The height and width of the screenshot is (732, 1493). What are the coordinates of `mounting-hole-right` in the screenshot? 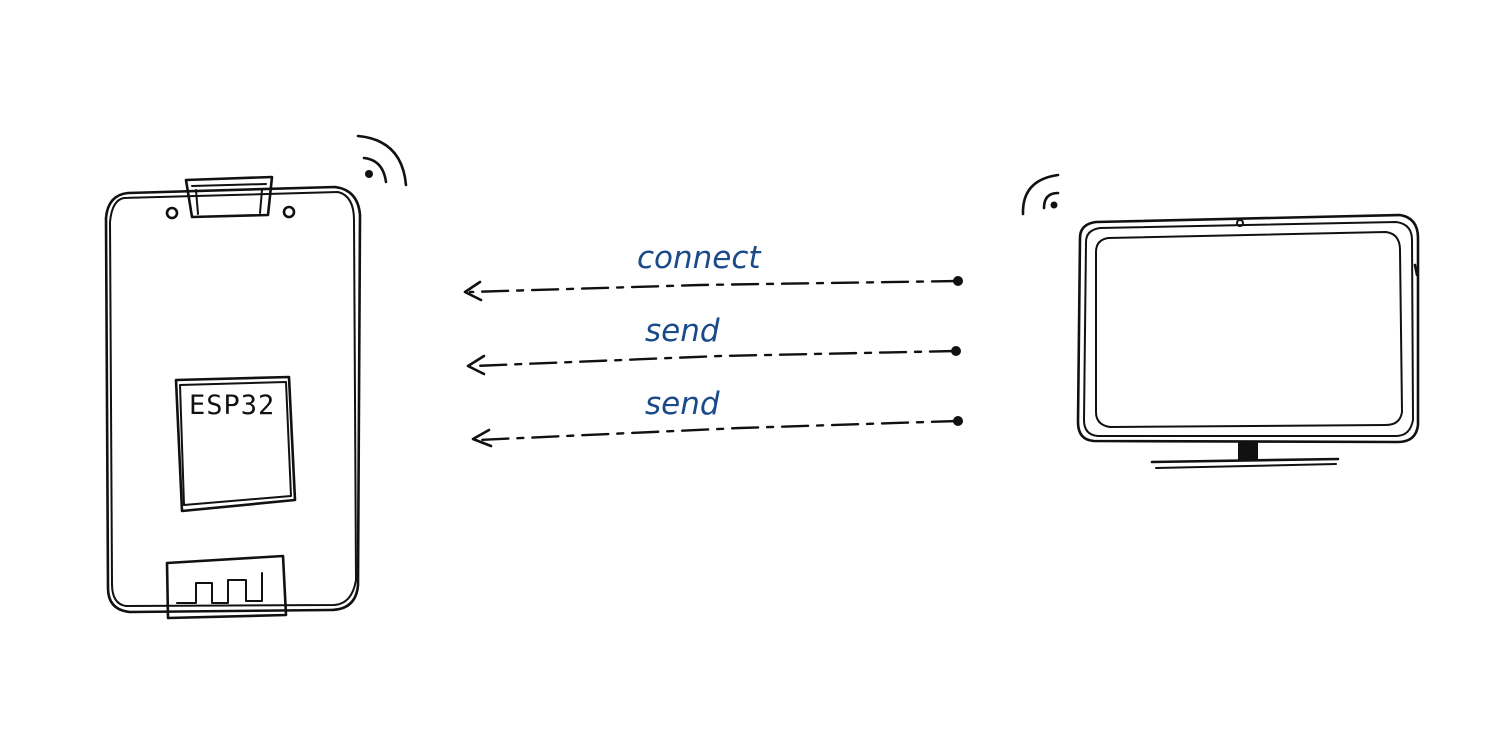 It's located at (289, 212).